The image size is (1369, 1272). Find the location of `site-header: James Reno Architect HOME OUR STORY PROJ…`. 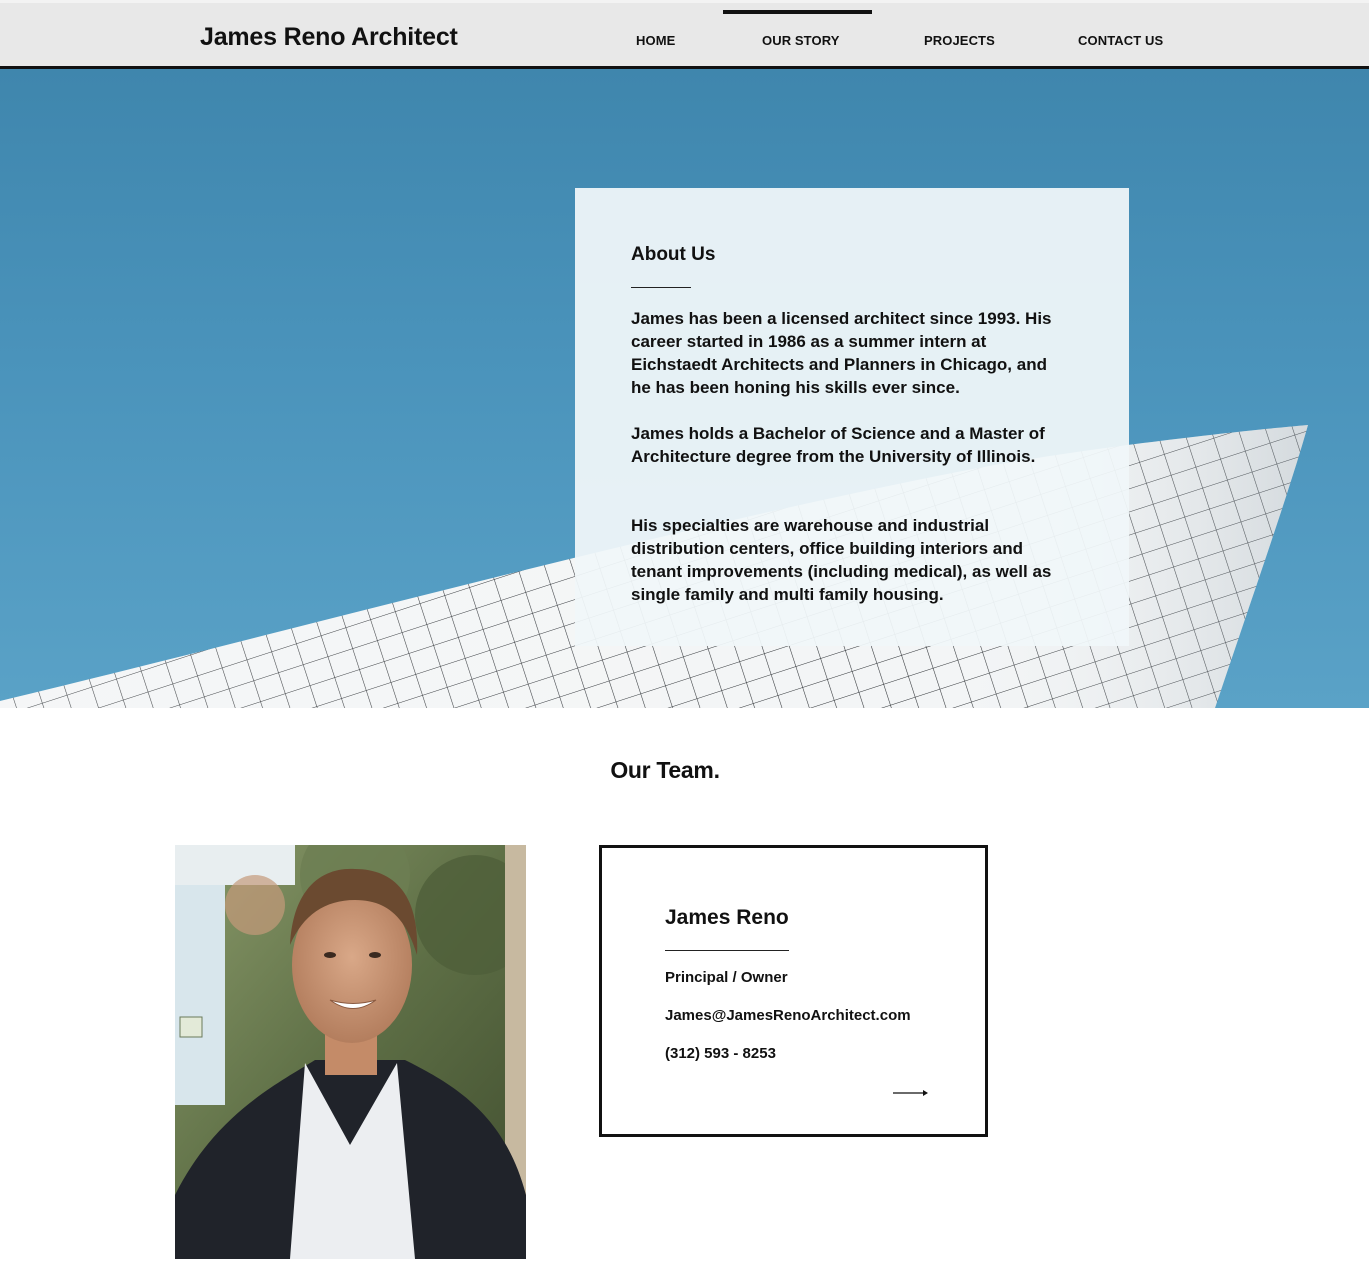

site-header: James Reno Architect HOME OUR STORY PROJ… is located at coordinates (684, 33).